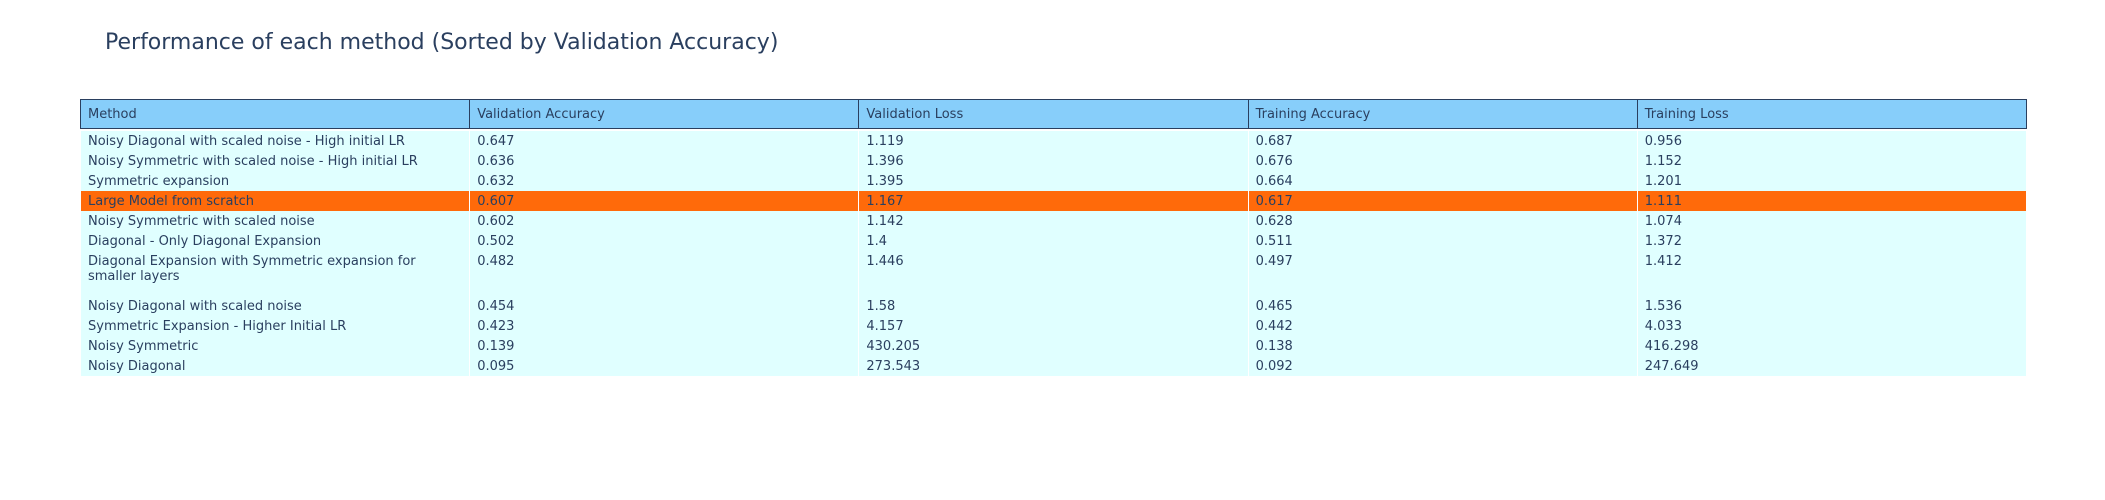  I want to click on cell-training-accuracy: 0.092, so click(1442, 366).